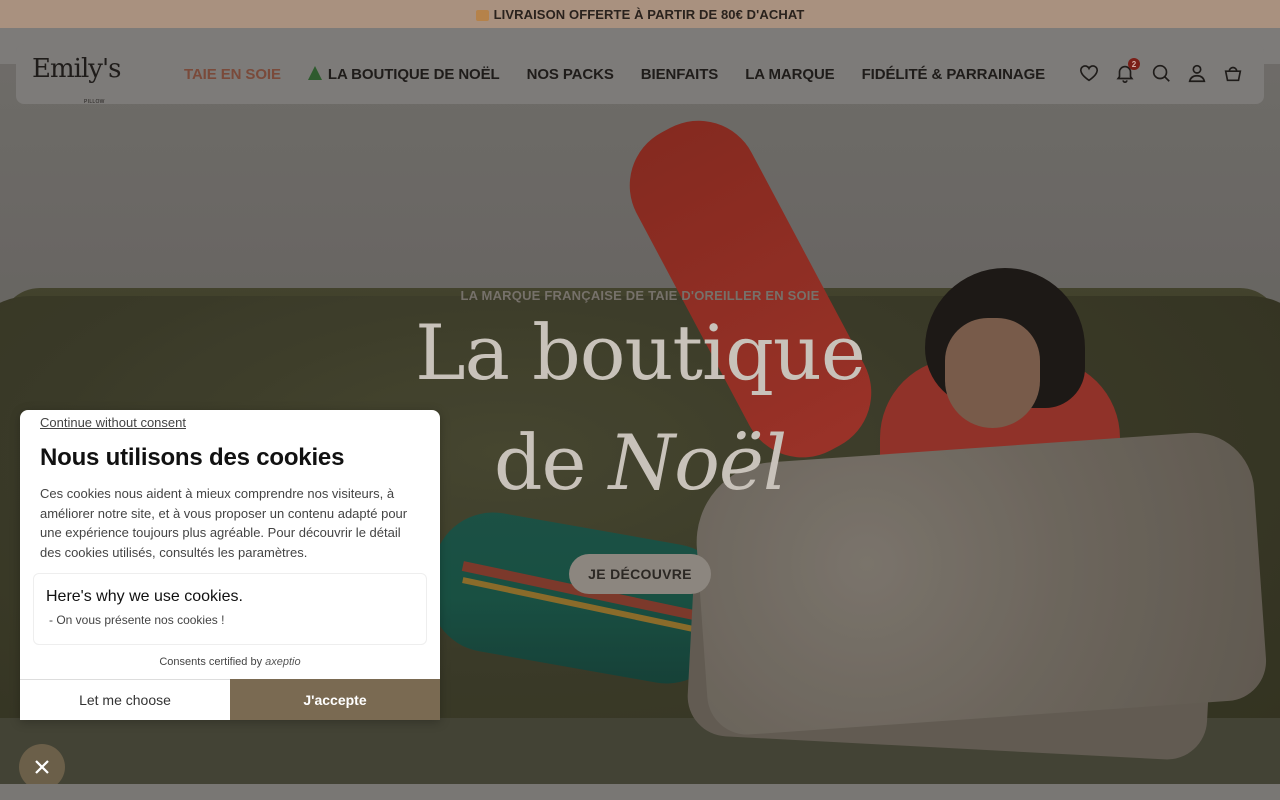 The width and height of the screenshot is (1280, 800). What do you see at coordinates (314, 73) in the screenshot?
I see `tree-icon` at bounding box center [314, 73].